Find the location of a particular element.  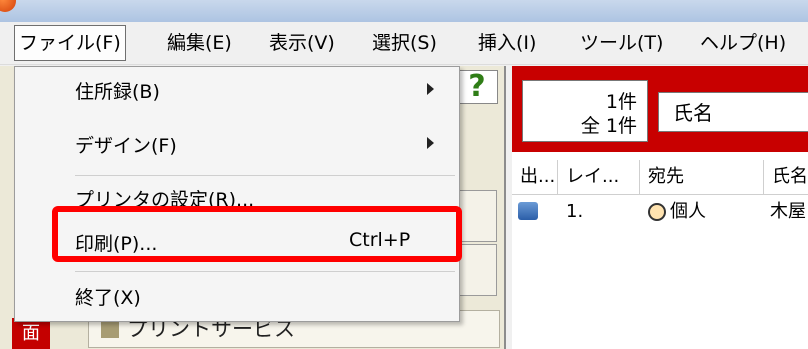

menu-insert: 挿入(I) is located at coordinates (507, 43).